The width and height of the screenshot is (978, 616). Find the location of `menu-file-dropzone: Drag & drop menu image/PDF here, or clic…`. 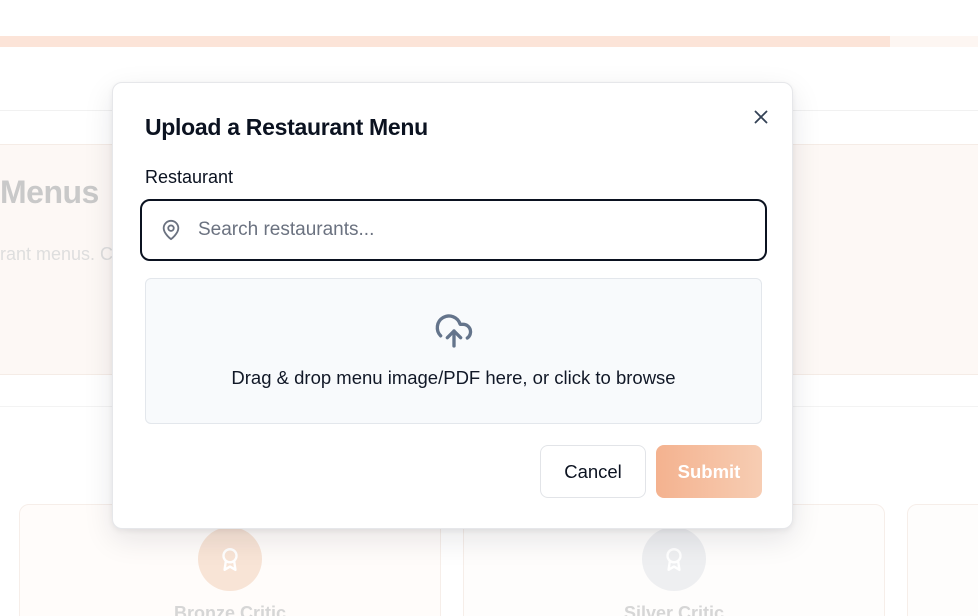

menu-file-dropzone: Drag & drop menu image/PDF here, or clic… is located at coordinates (453, 351).